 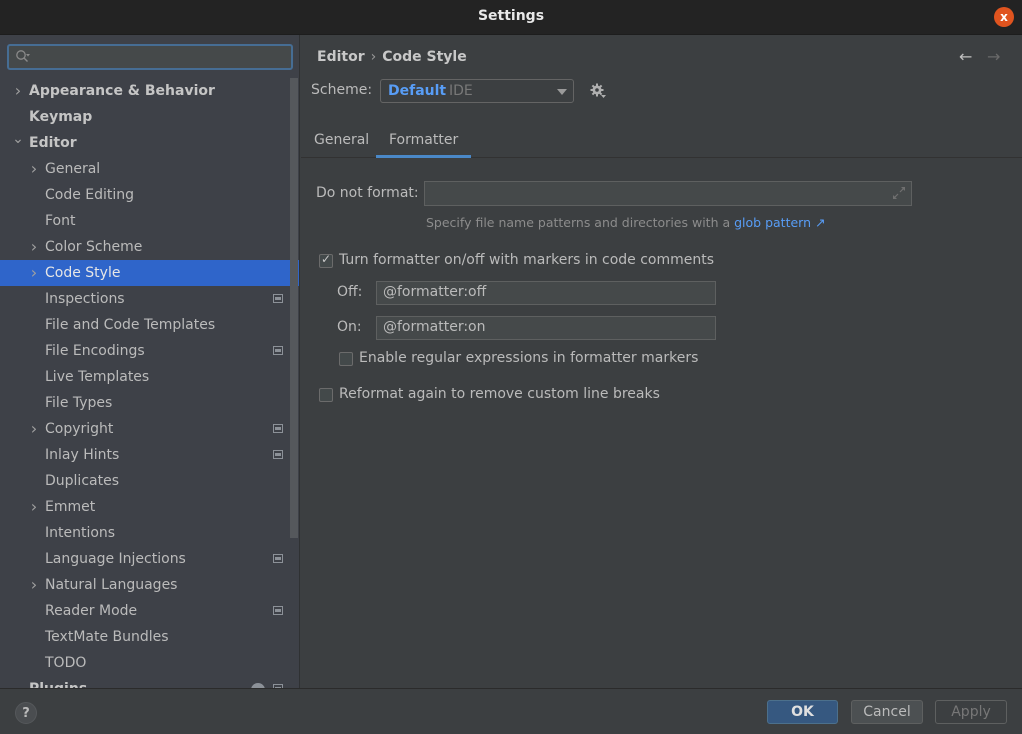 What do you see at coordinates (53, 143) in the screenshot?
I see `sidebar-item-label: Editor` at bounding box center [53, 143].